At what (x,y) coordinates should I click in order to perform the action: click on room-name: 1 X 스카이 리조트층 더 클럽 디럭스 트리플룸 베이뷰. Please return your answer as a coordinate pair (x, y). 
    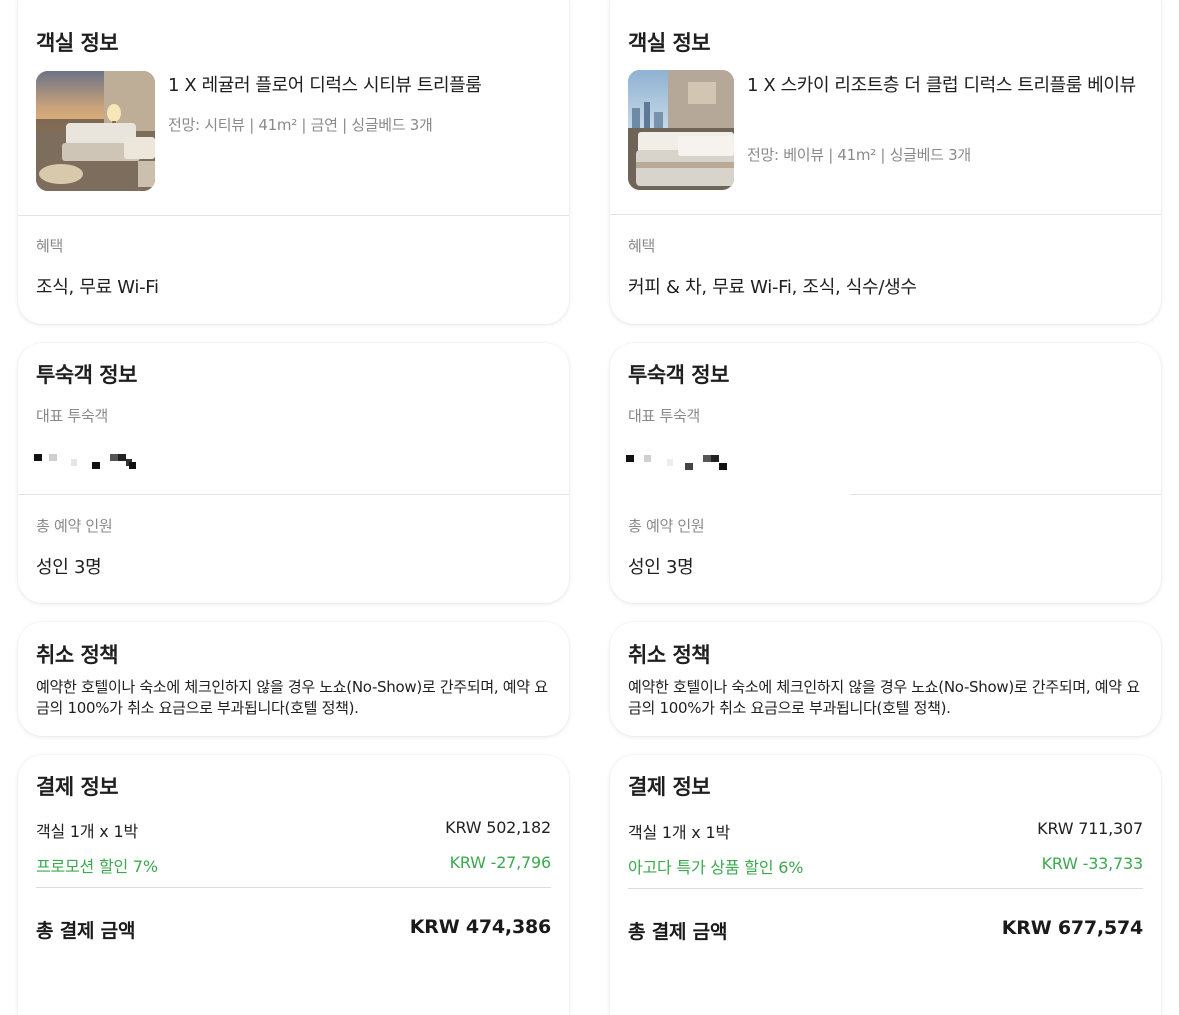
    Looking at the image, I should click on (941, 85).